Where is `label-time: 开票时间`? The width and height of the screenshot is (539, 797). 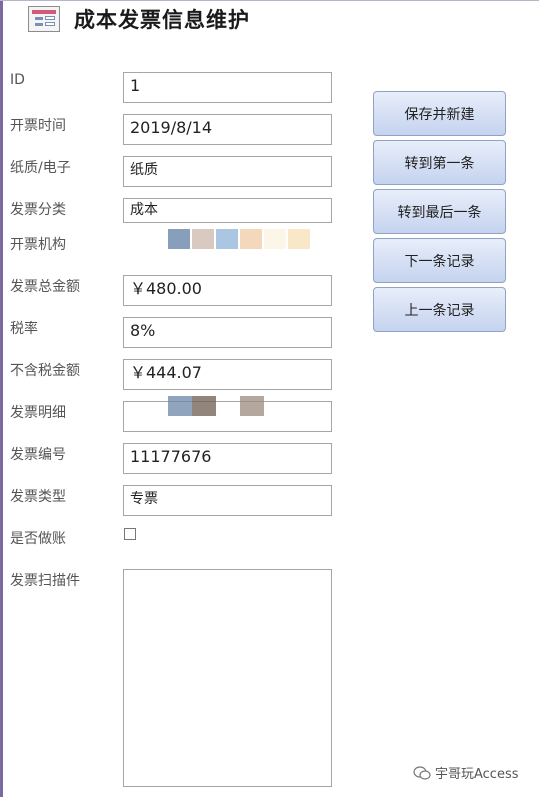
label-time: 开票时间 is located at coordinates (38, 126).